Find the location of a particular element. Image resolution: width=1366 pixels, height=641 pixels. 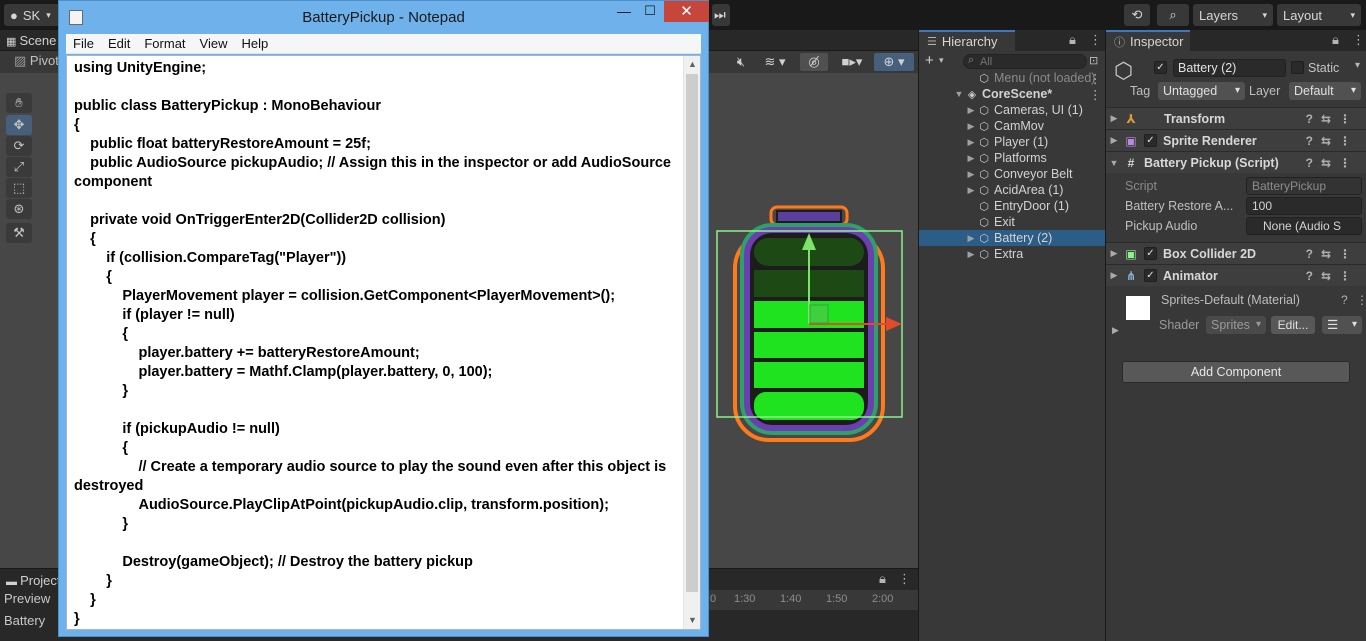

step-button: ⏭ is located at coordinates (721, 15).